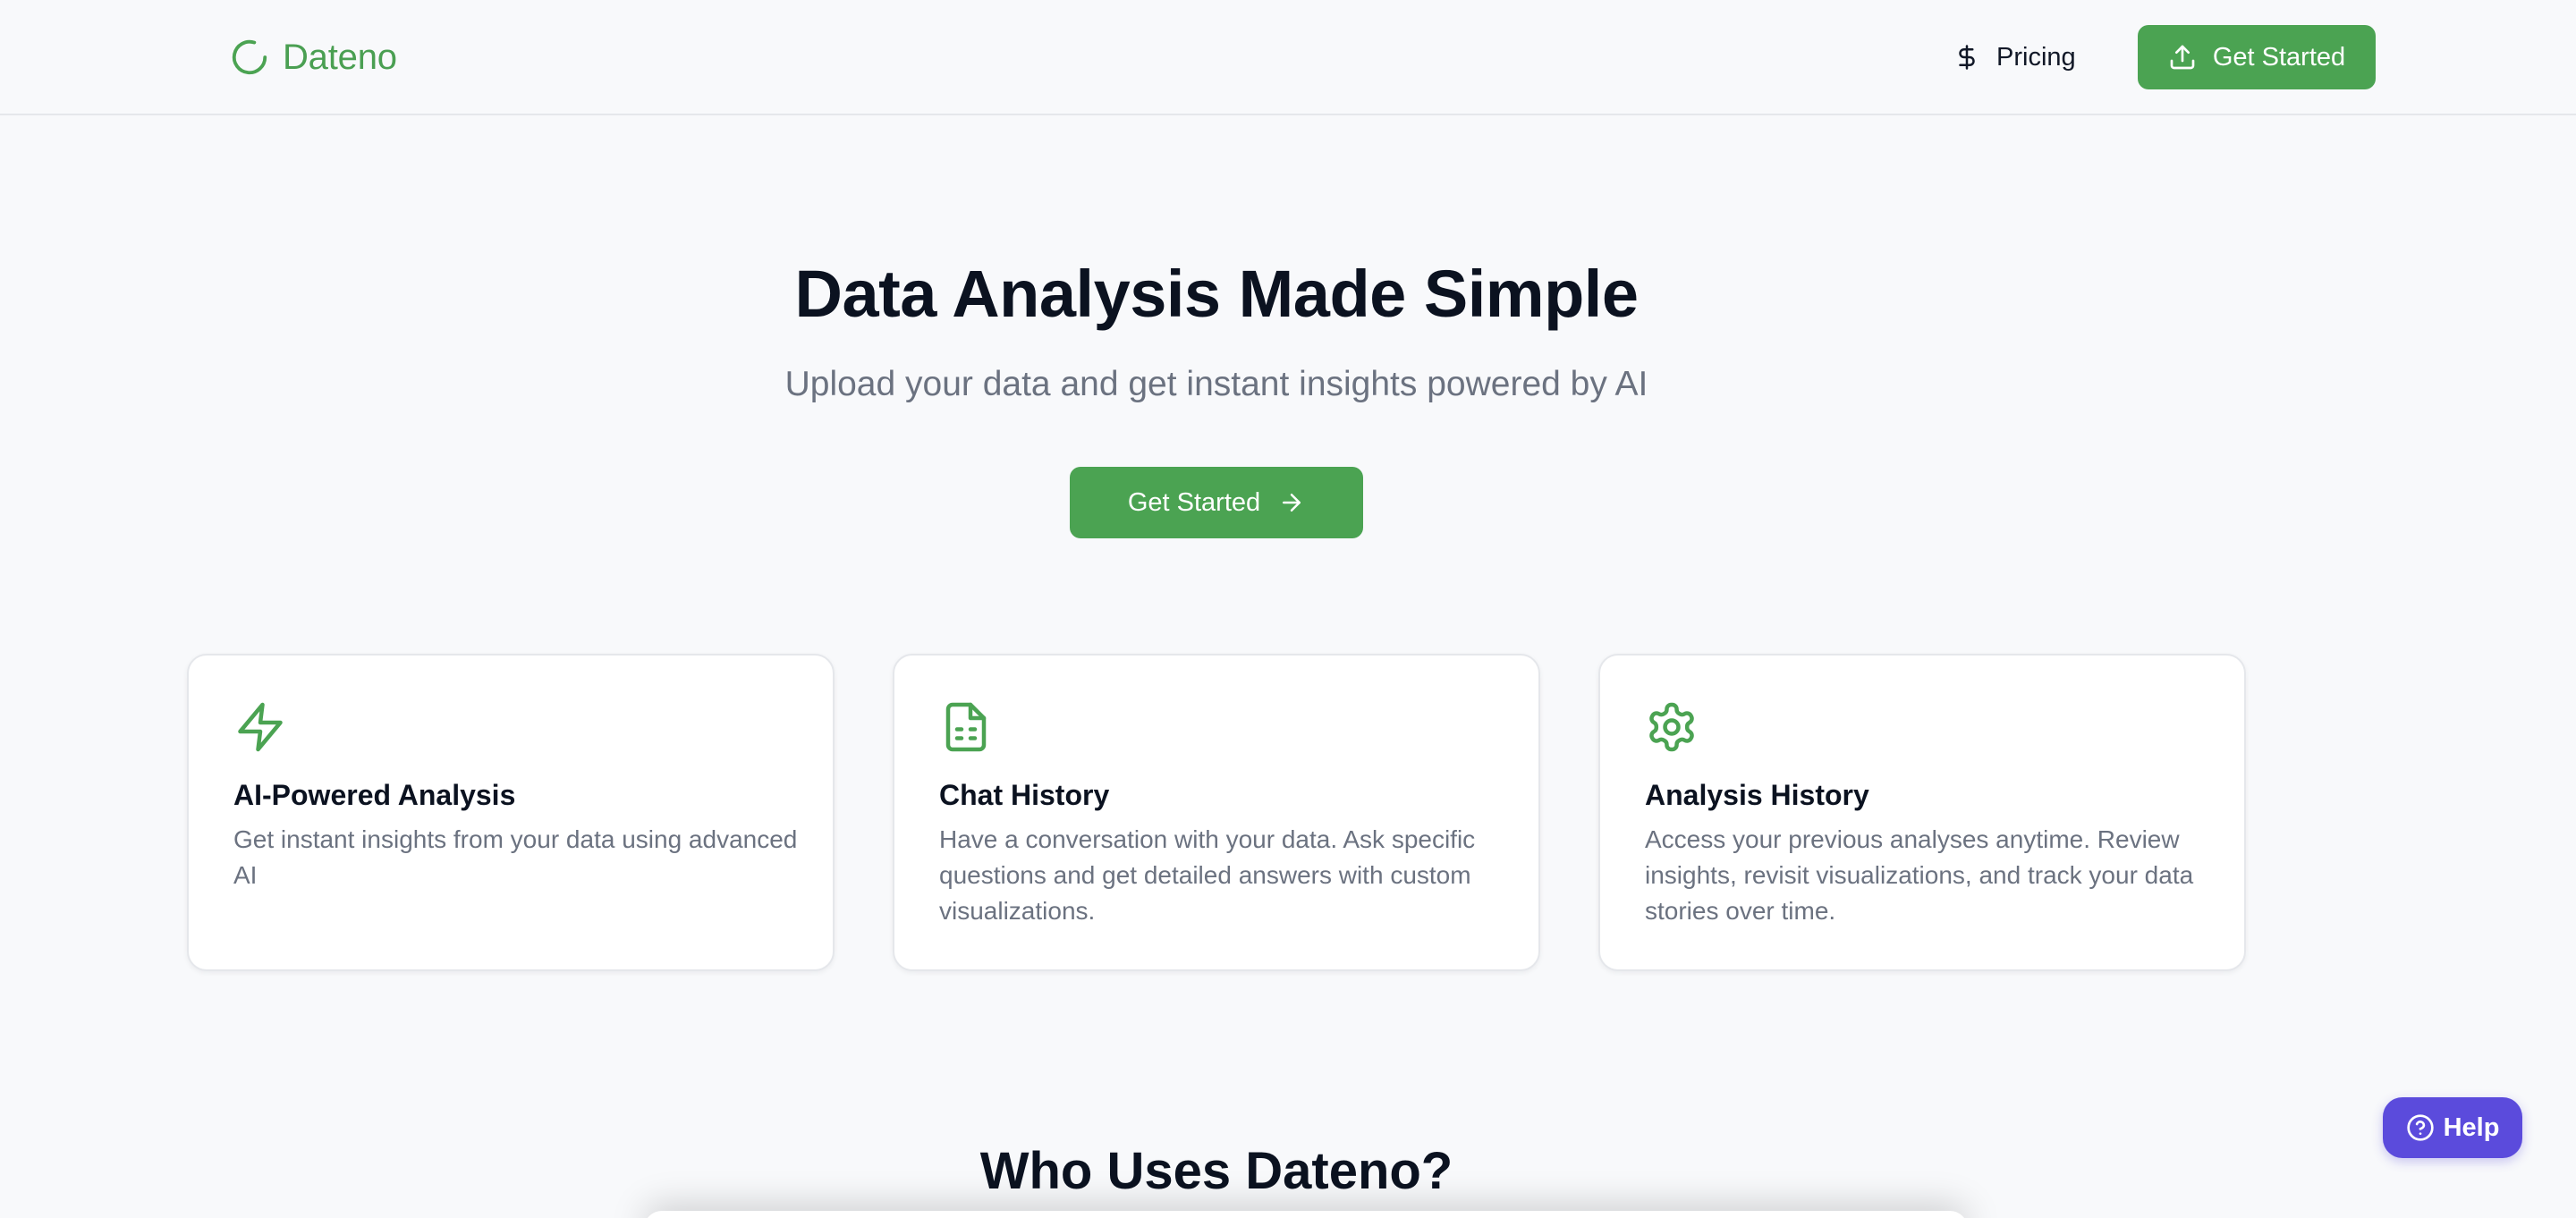 The width and height of the screenshot is (2576, 1218). I want to click on nav-pricing-link: Pricing, so click(2014, 57).